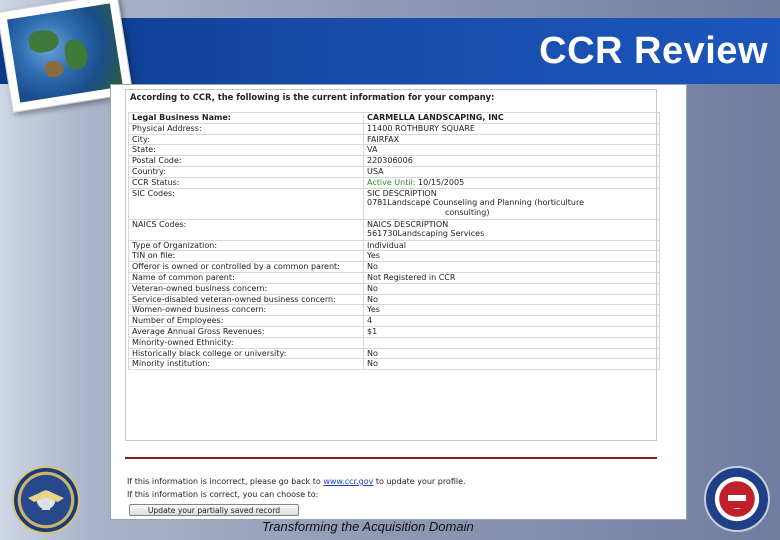  What do you see at coordinates (246, 118) in the screenshot?
I see `row-label: Legal Business Name:` at bounding box center [246, 118].